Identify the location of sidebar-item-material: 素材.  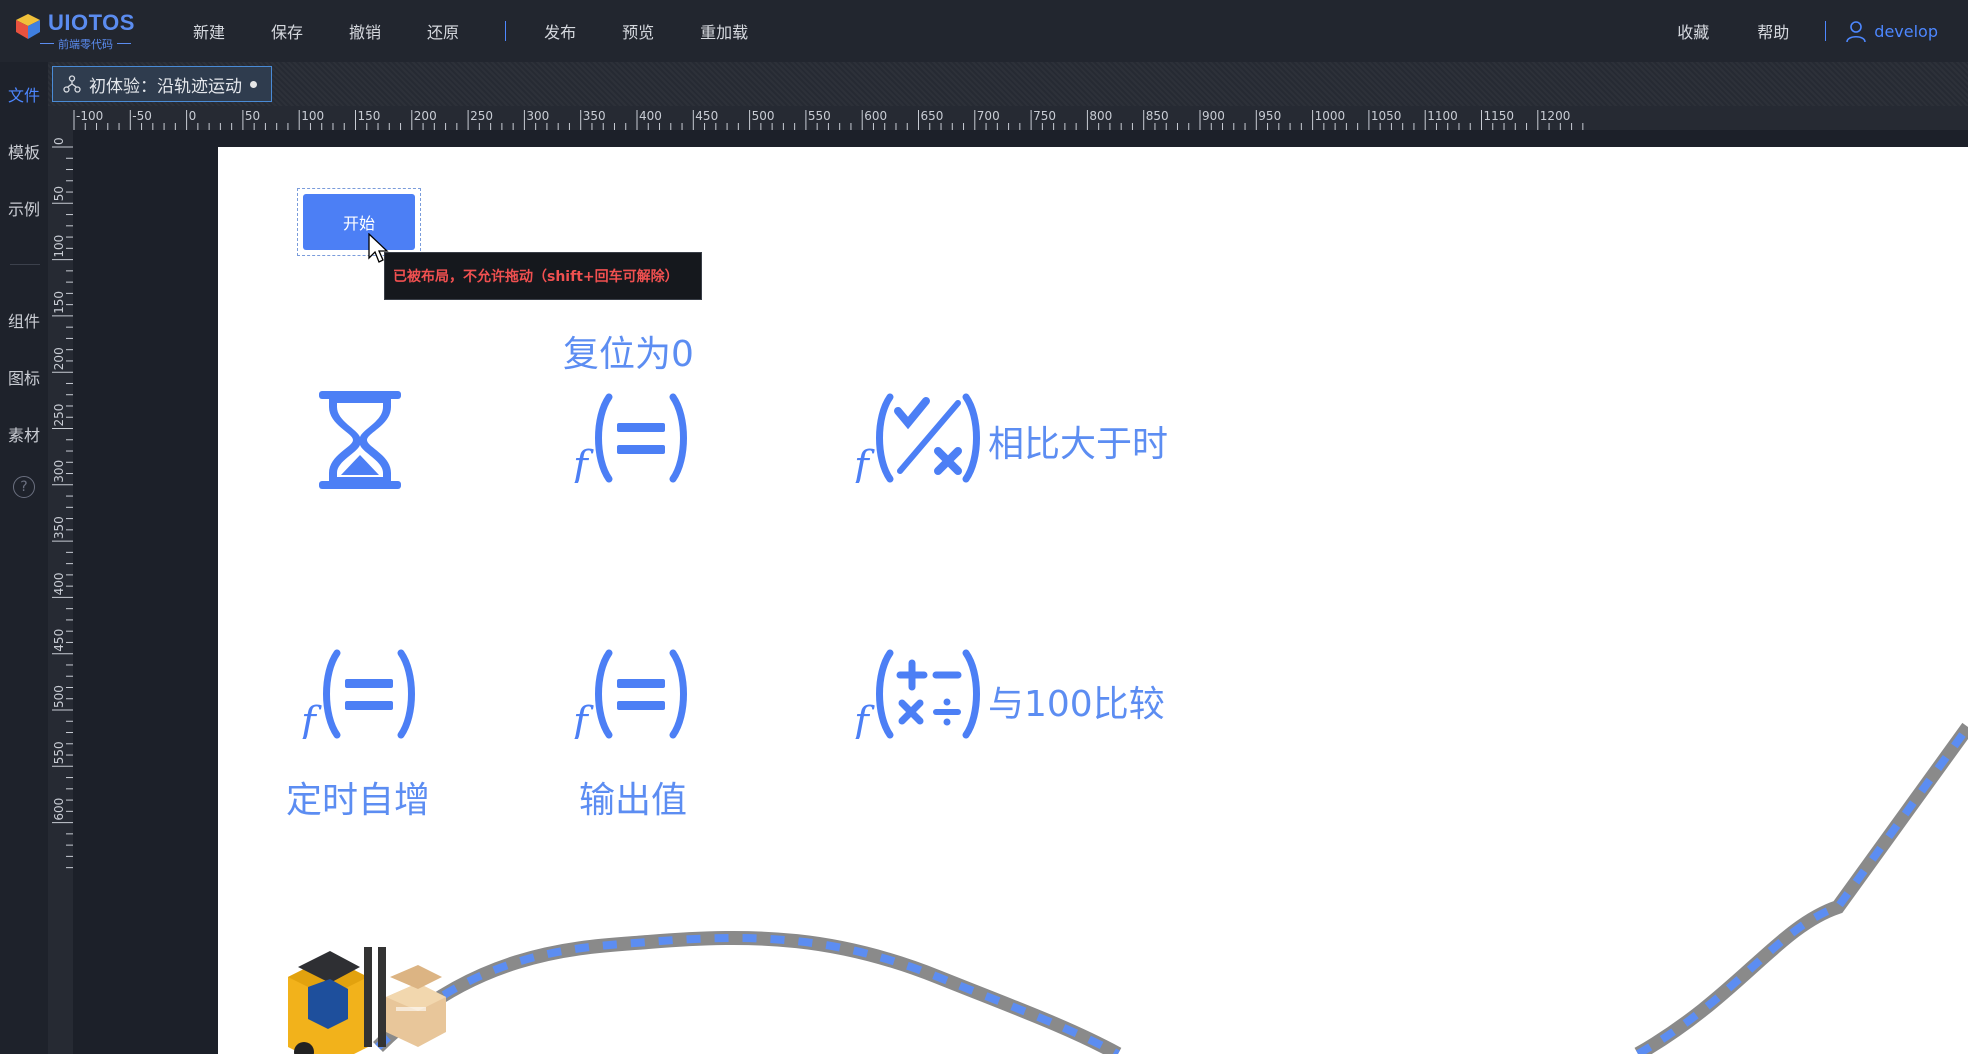
(24, 434).